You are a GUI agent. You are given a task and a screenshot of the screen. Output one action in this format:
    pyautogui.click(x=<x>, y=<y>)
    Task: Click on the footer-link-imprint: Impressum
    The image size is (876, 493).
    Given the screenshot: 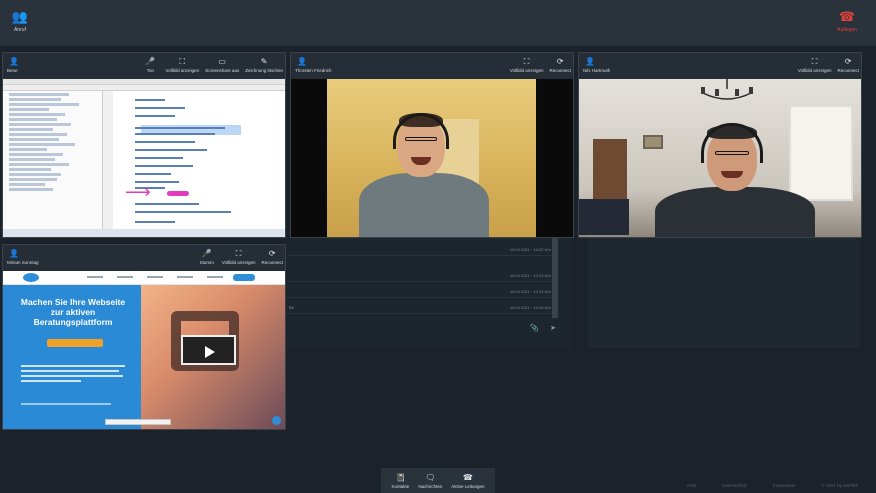 What is the action you would take?
    pyautogui.click(x=784, y=485)
    